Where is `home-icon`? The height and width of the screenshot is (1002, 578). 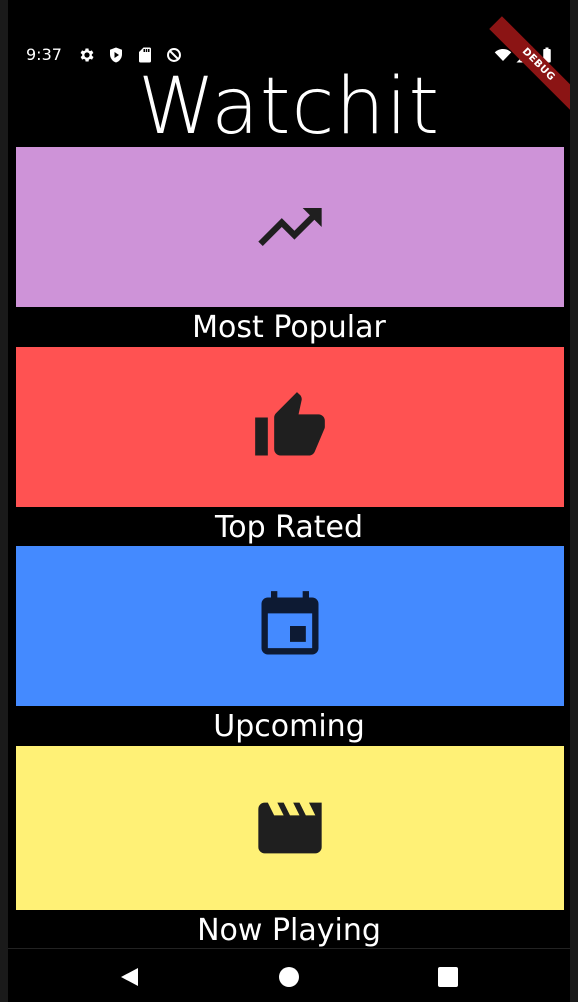
home-icon is located at coordinates (289, 977).